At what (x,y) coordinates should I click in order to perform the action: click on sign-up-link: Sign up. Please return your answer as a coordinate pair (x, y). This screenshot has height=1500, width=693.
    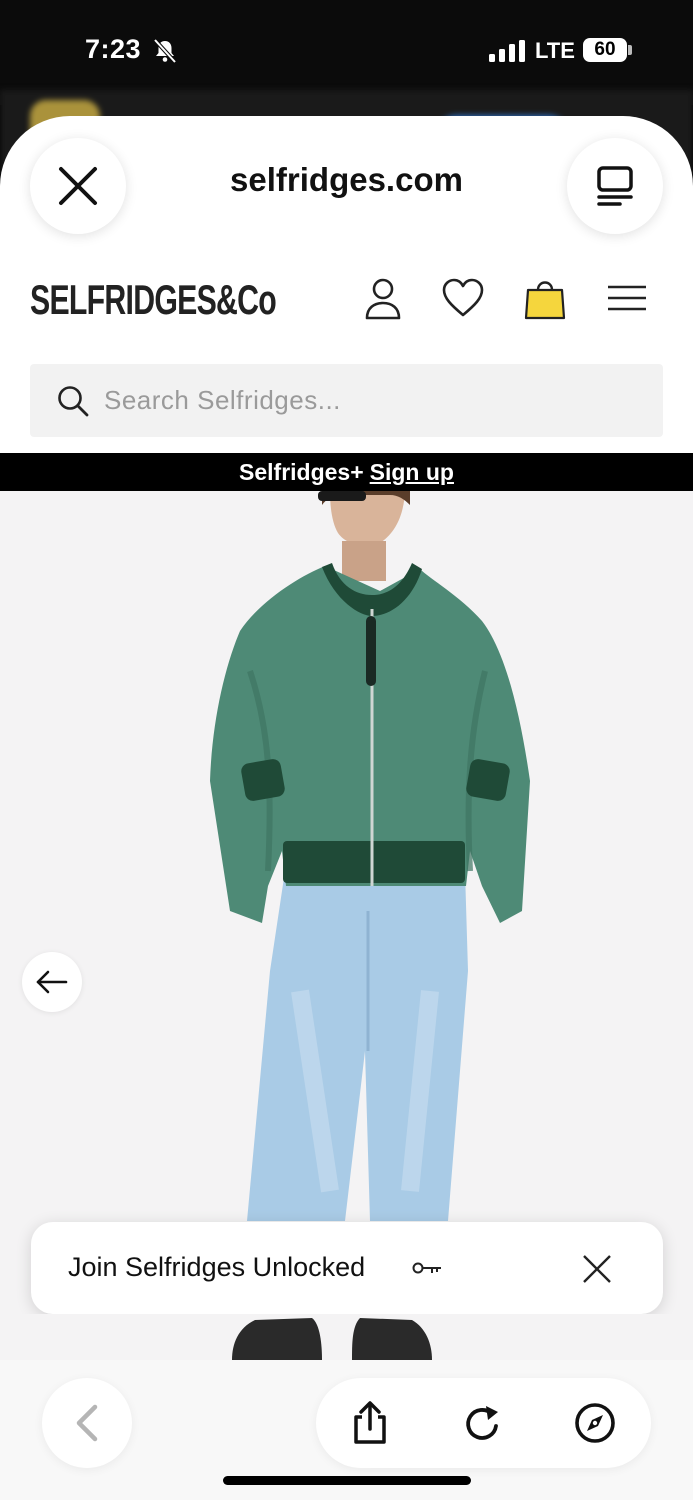
    Looking at the image, I should click on (412, 472).